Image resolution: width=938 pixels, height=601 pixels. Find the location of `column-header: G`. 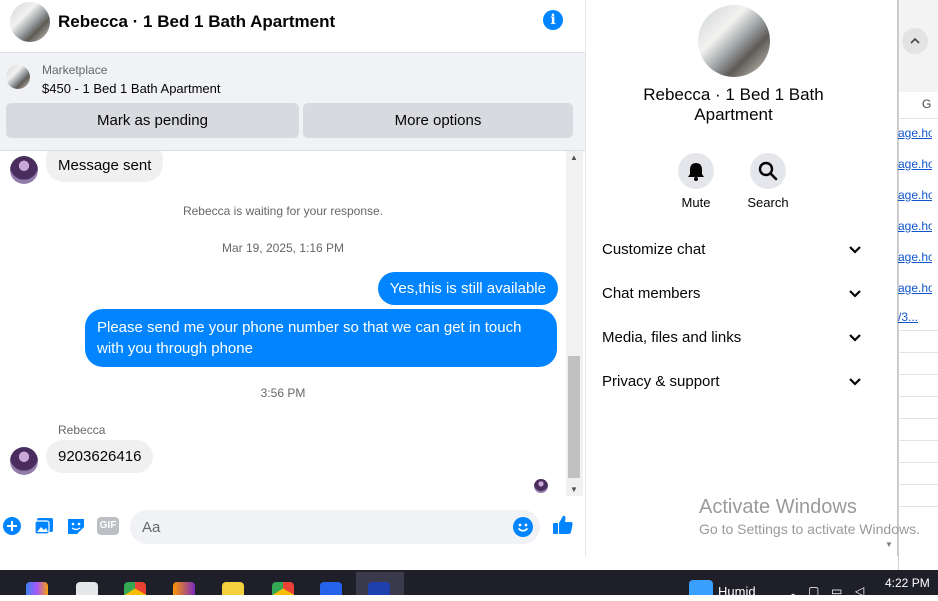

column-header: G is located at coordinates (926, 104).